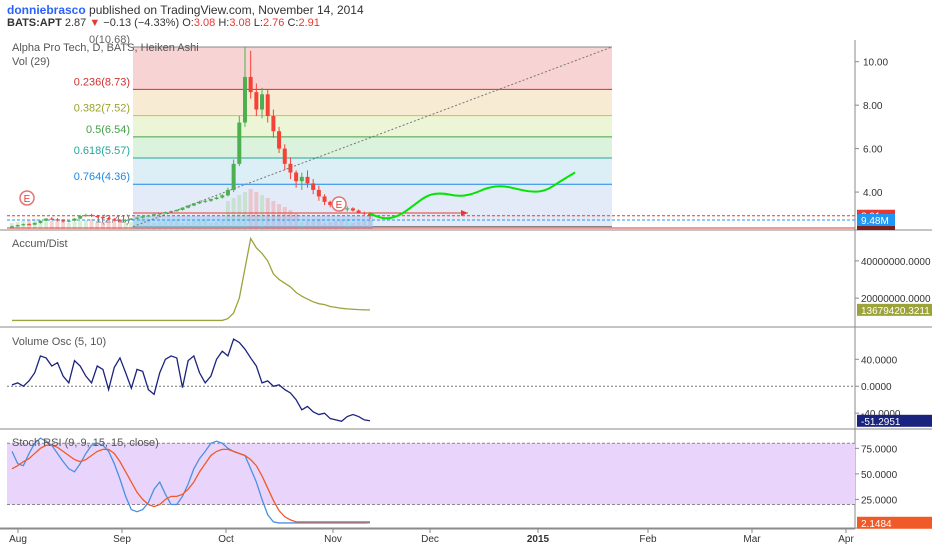  I want to click on volume-badge-label: 9.48M, so click(875, 221).